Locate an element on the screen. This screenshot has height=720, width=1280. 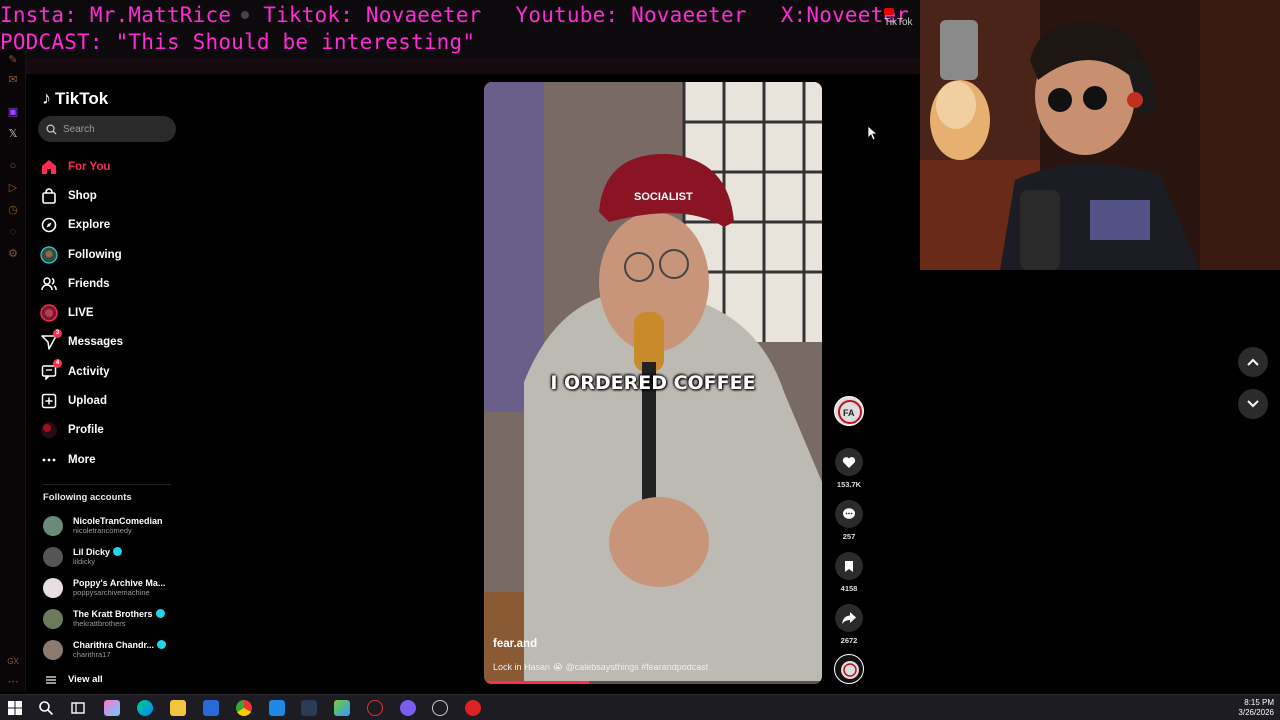
following-account: NicoleTranComedian nicoletrancomedy is located at coordinates (110, 526).